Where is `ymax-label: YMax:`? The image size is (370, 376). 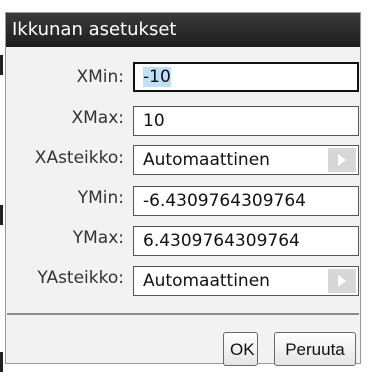 ymax-label: YMax: is located at coordinates (98, 238).